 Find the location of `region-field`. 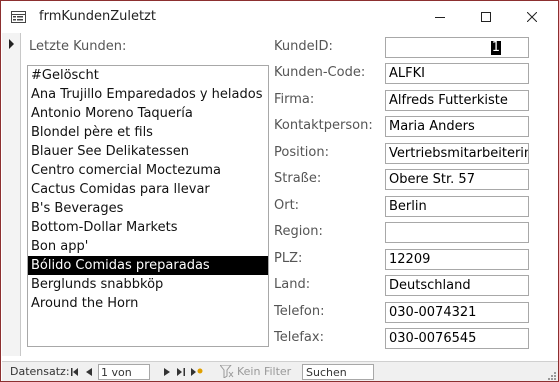

region-field is located at coordinates (457, 232).